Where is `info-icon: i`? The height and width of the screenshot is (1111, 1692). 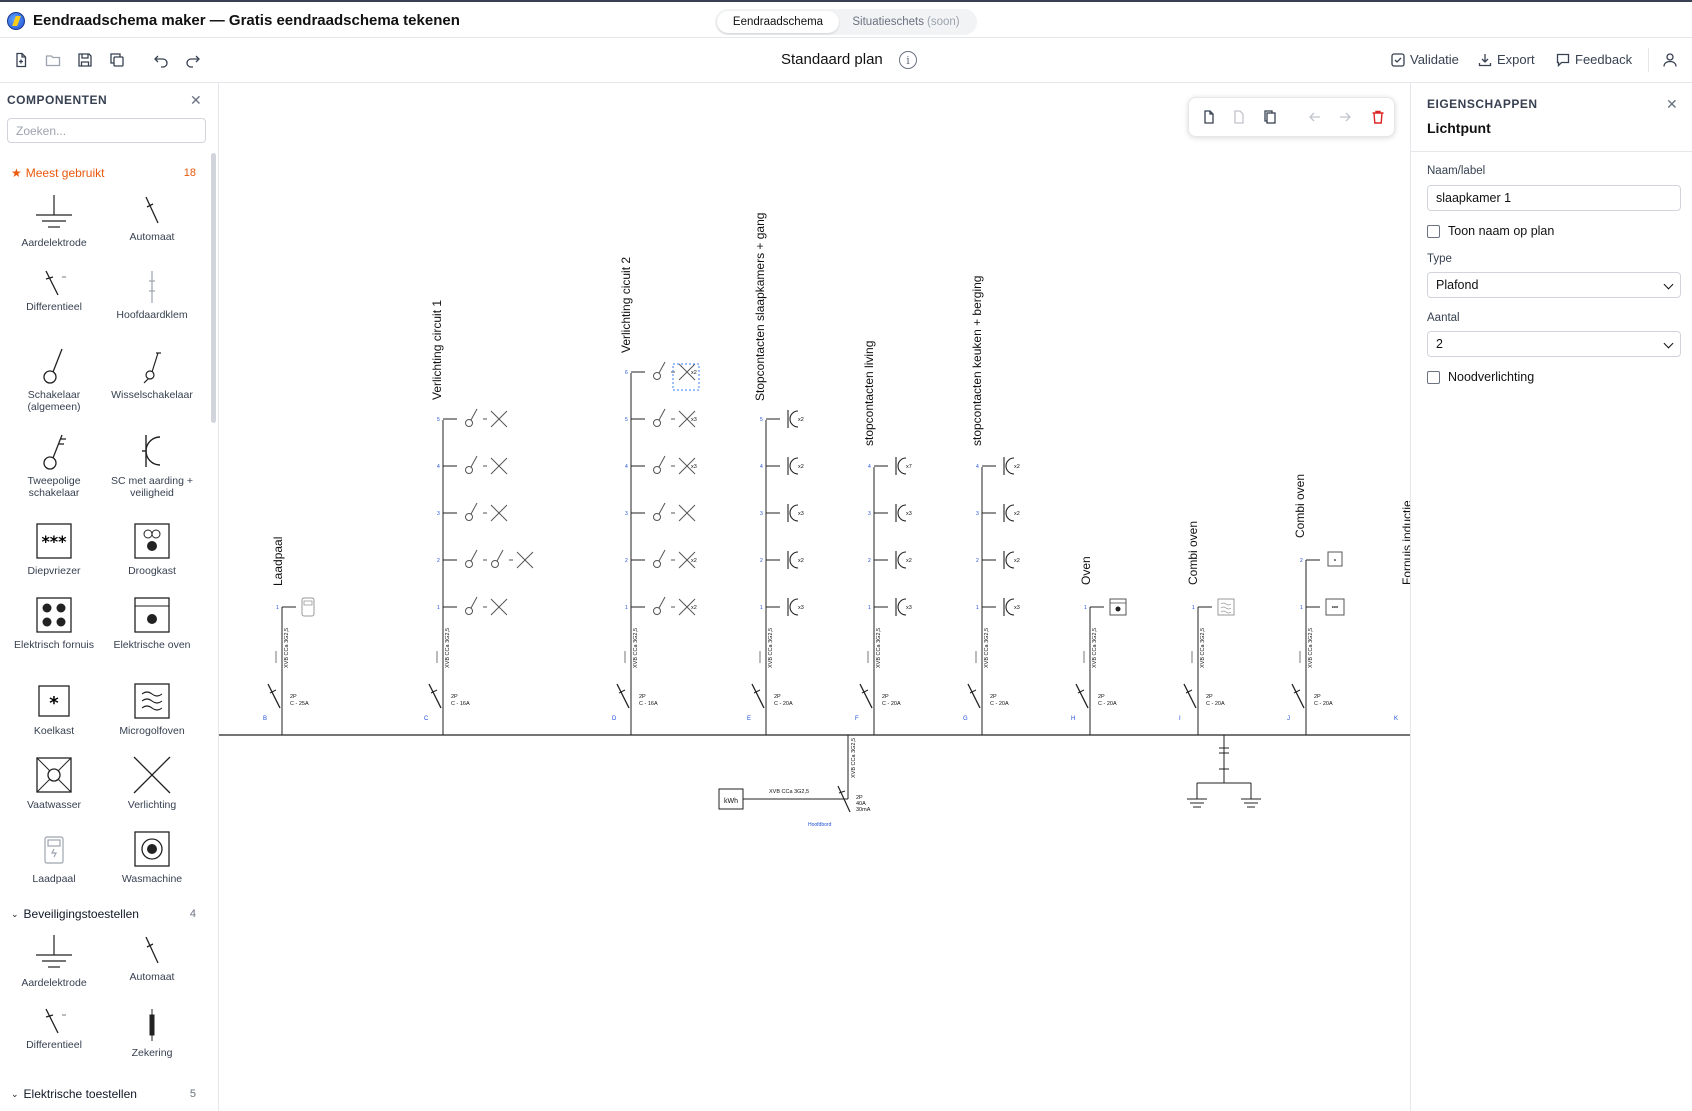 info-icon: i is located at coordinates (908, 60).